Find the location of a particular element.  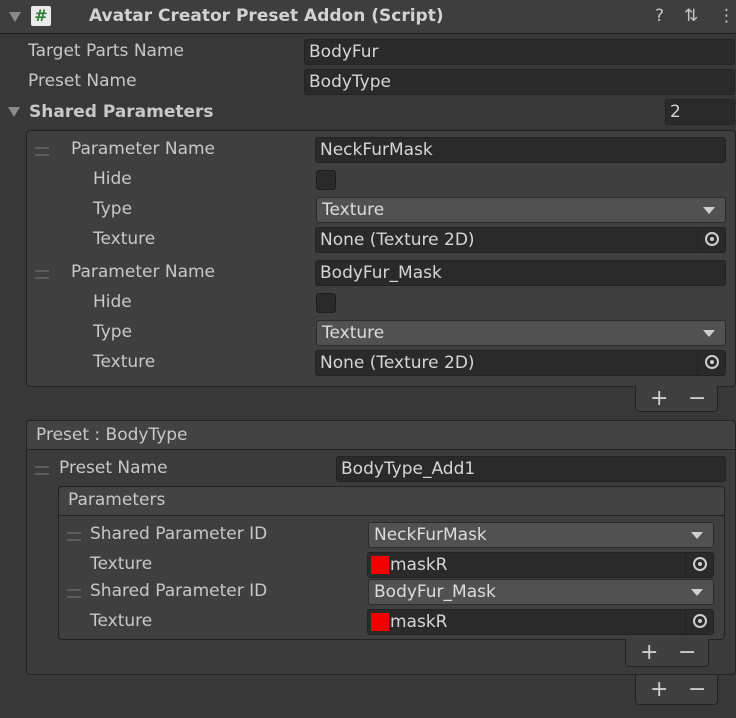

add-shared-parameter-button: + is located at coordinates (659, 399).